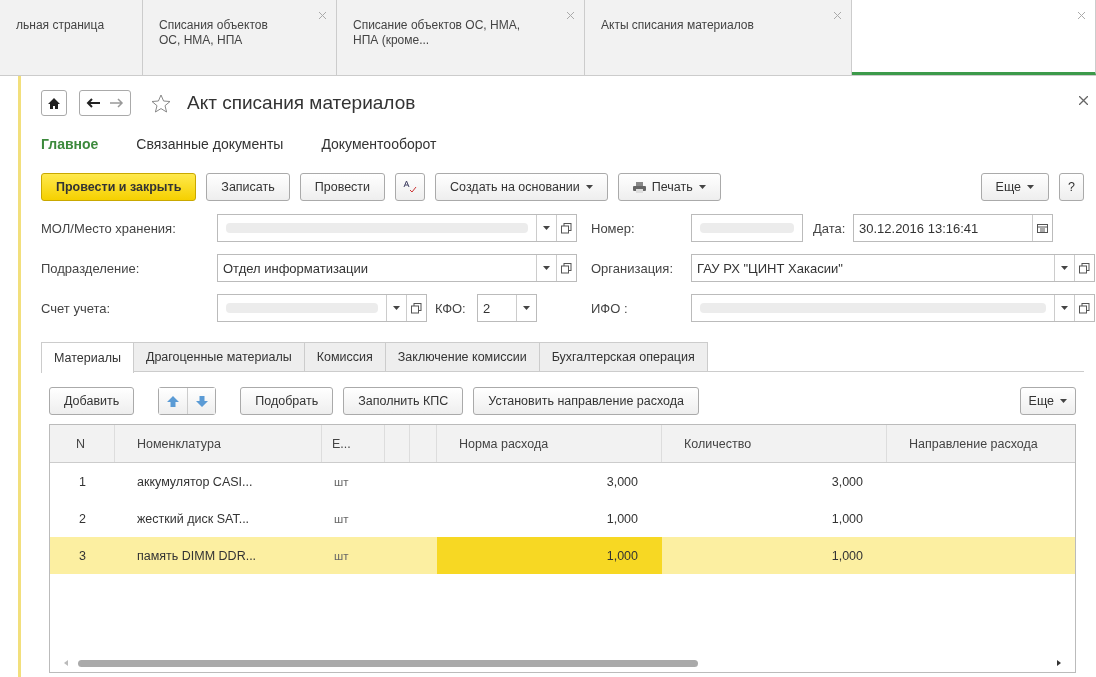 The height and width of the screenshot is (677, 1096). I want to click on home-button, so click(54, 103).